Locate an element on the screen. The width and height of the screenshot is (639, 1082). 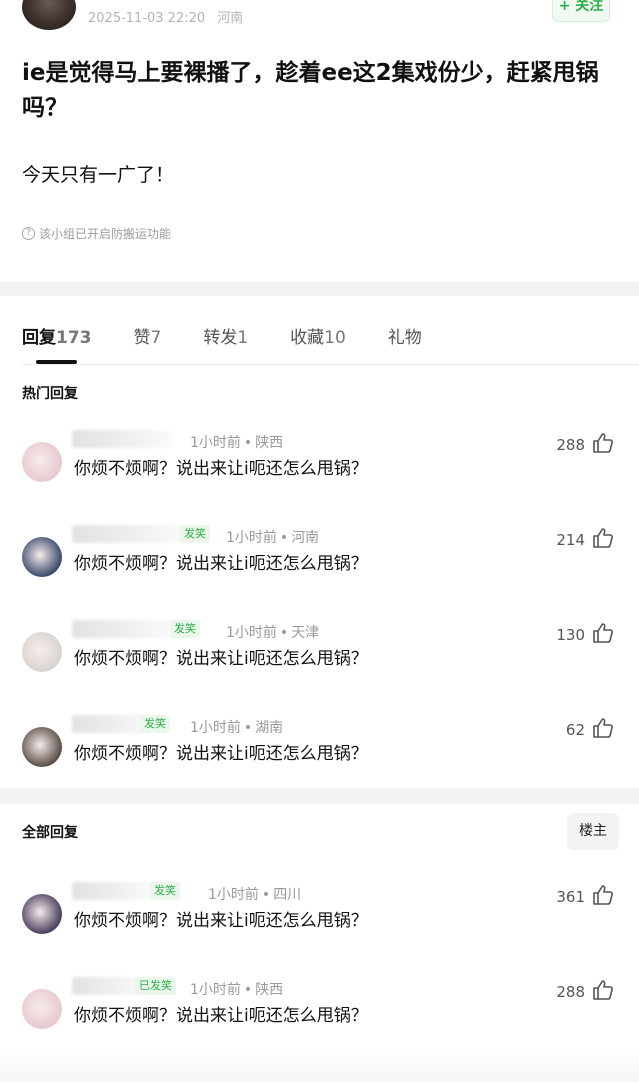
tab-replies: 回复173 is located at coordinates (57, 335).